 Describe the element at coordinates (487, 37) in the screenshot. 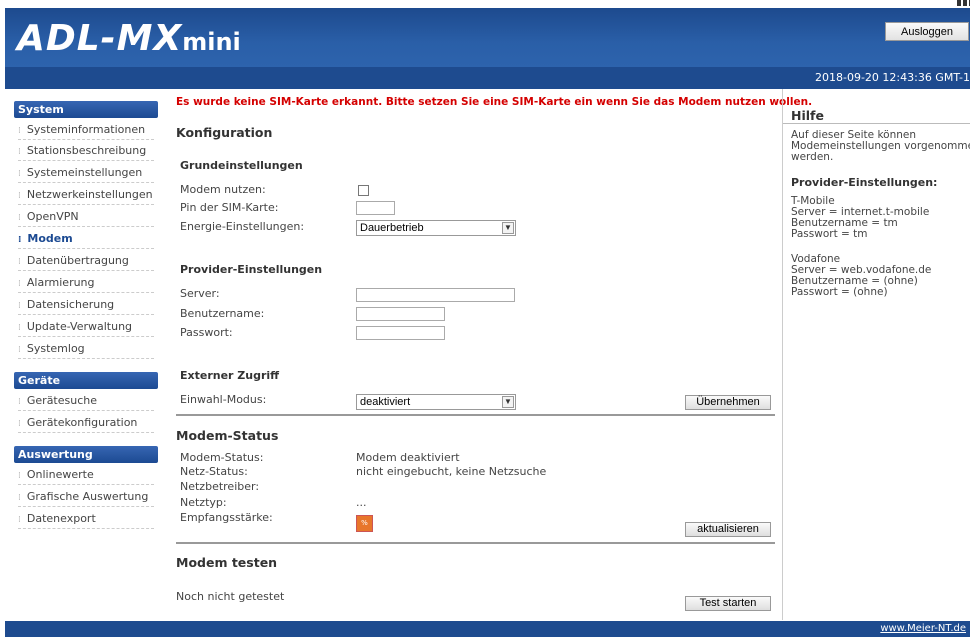

I see `header-banner: ADL-MXmini Ausloggen` at that location.